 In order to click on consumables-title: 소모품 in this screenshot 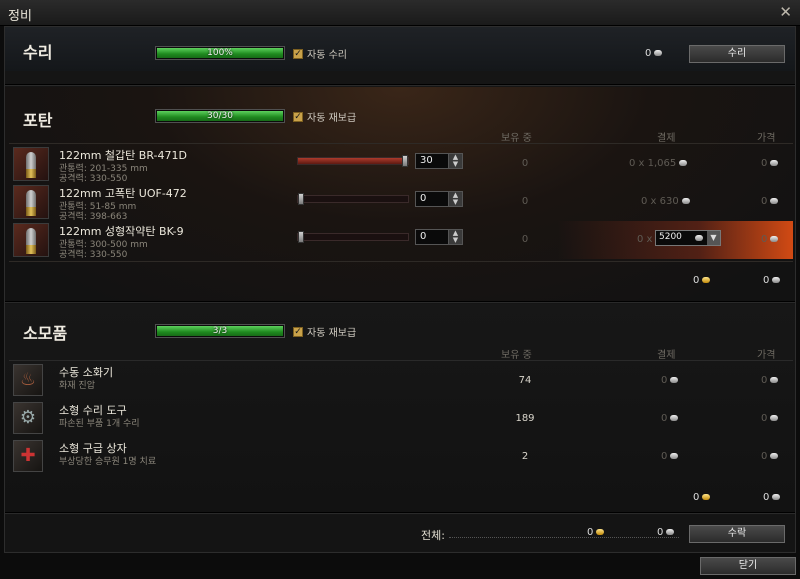, I will do `click(45, 333)`.